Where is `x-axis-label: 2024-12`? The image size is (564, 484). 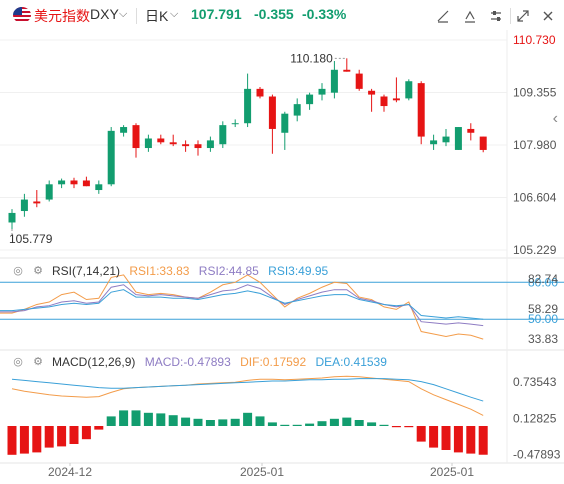 x-axis-label: 2024-12 is located at coordinates (70, 472).